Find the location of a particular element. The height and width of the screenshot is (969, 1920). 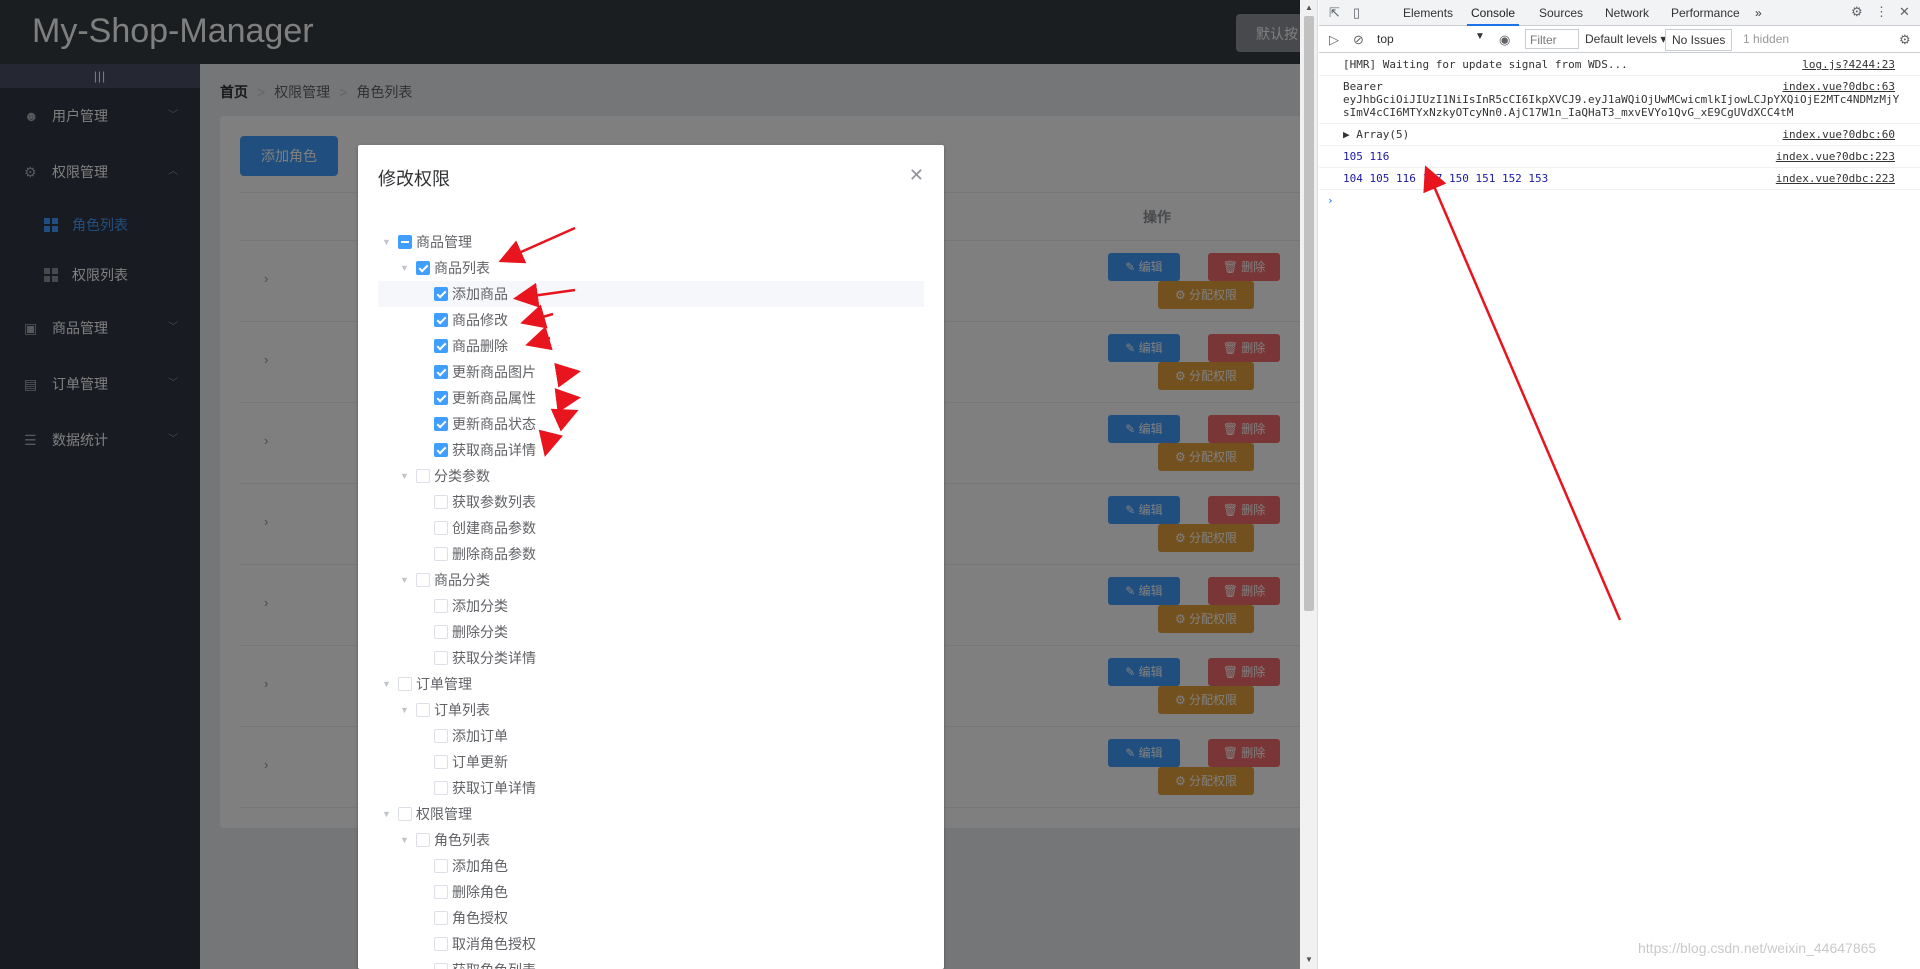

tree-node: ▼ 订单管理 is located at coordinates (651, 684).